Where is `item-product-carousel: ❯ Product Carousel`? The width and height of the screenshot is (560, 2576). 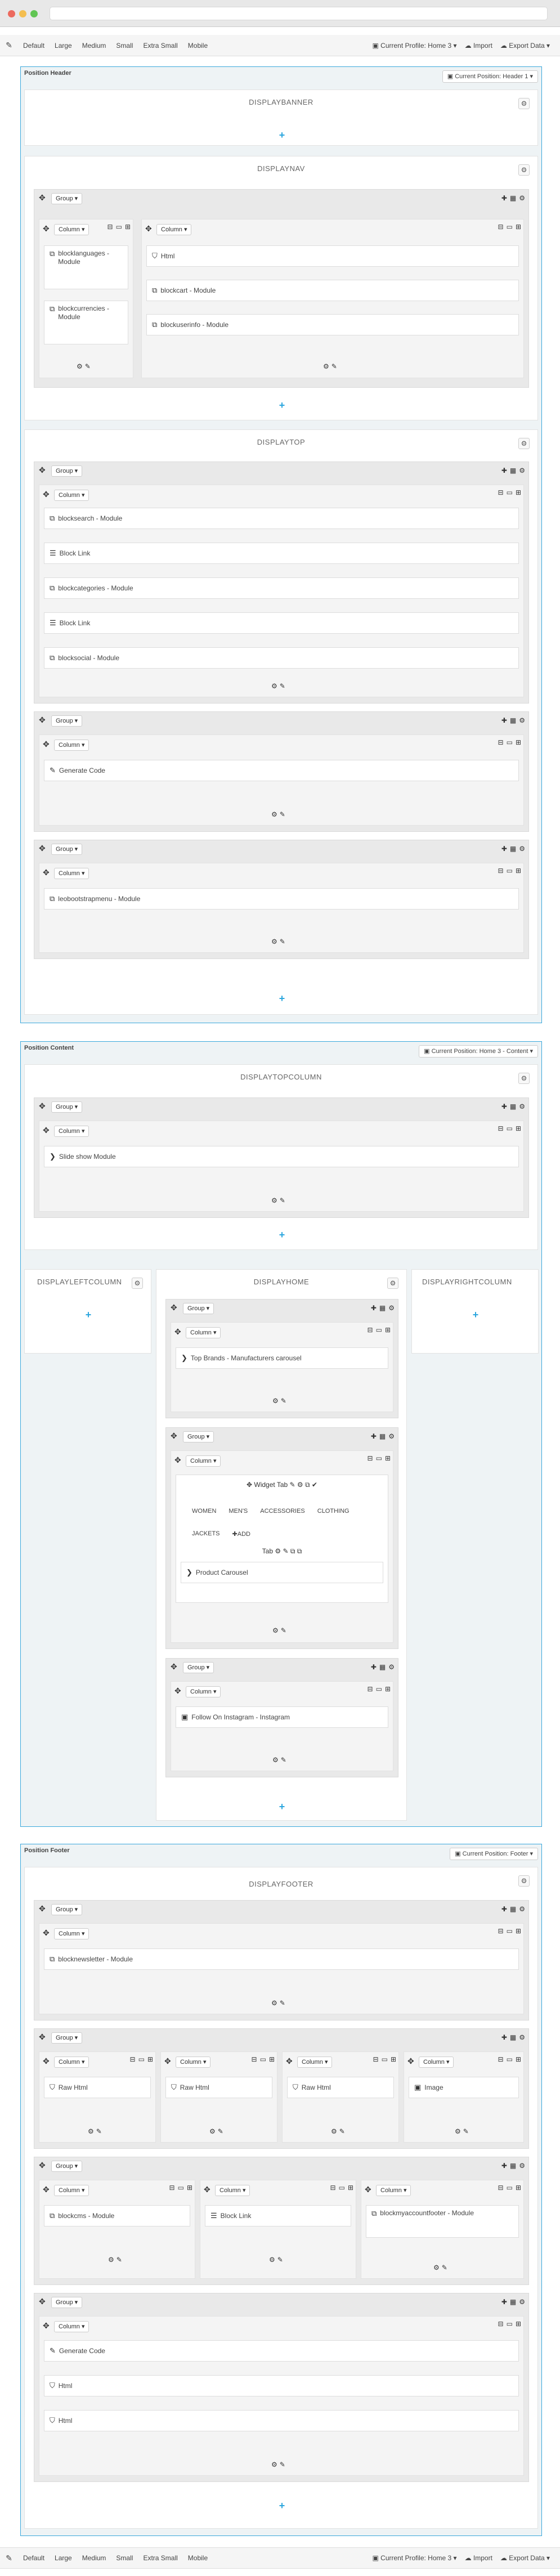
item-product-carousel: ❯ Product Carousel is located at coordinates (282, 1572).